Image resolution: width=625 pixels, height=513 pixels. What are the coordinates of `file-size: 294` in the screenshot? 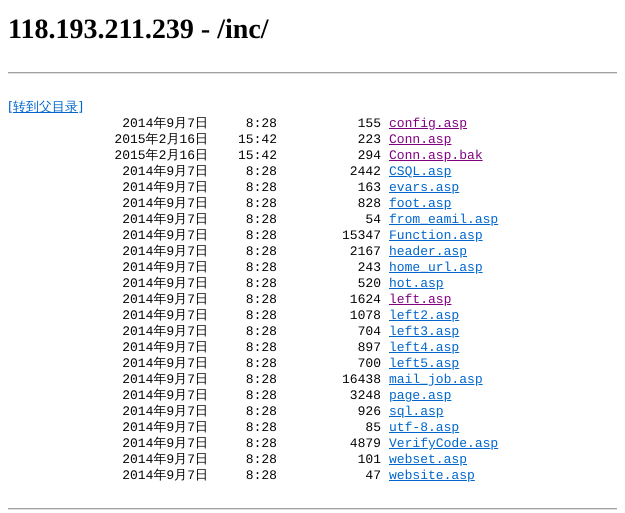 It's located at (368, 156).